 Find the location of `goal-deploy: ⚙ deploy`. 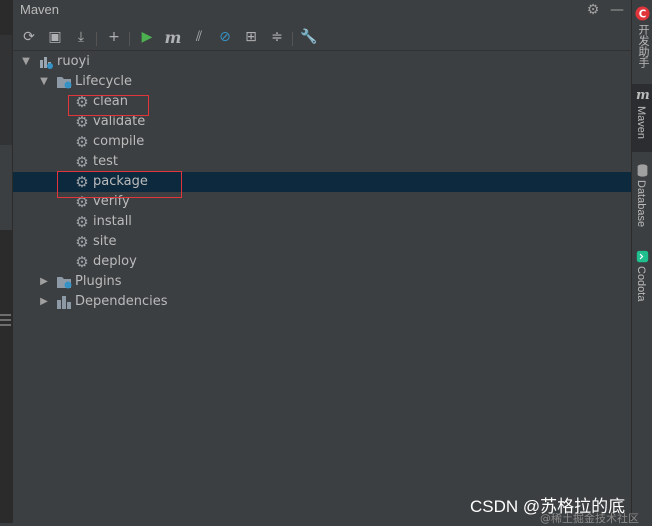

goal-deploy: ⚙ deploy is located at coordinates (322, 262).